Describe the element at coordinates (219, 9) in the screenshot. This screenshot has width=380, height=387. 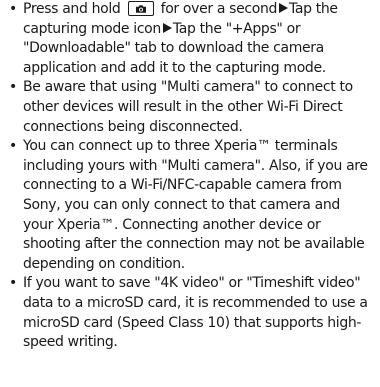
I see `note-text: for over a second` at that location.